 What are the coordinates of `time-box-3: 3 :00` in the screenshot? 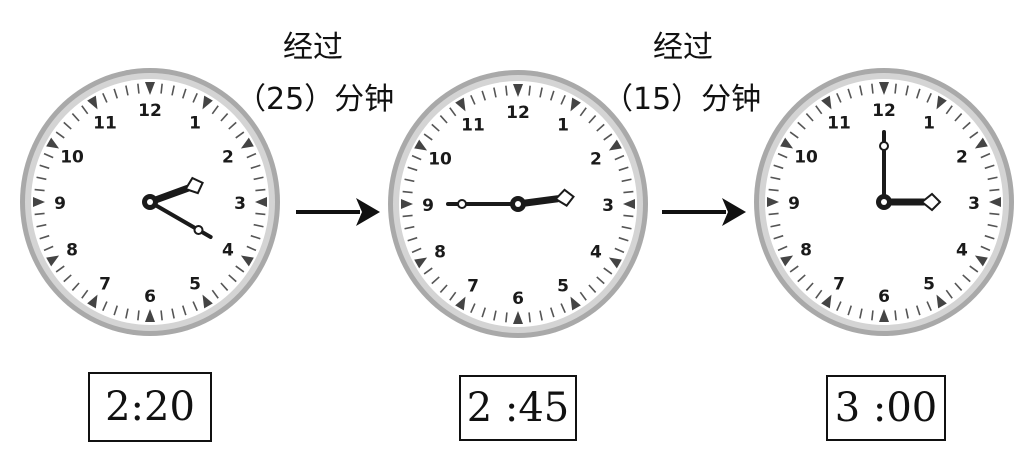 It's located at (886, 408).